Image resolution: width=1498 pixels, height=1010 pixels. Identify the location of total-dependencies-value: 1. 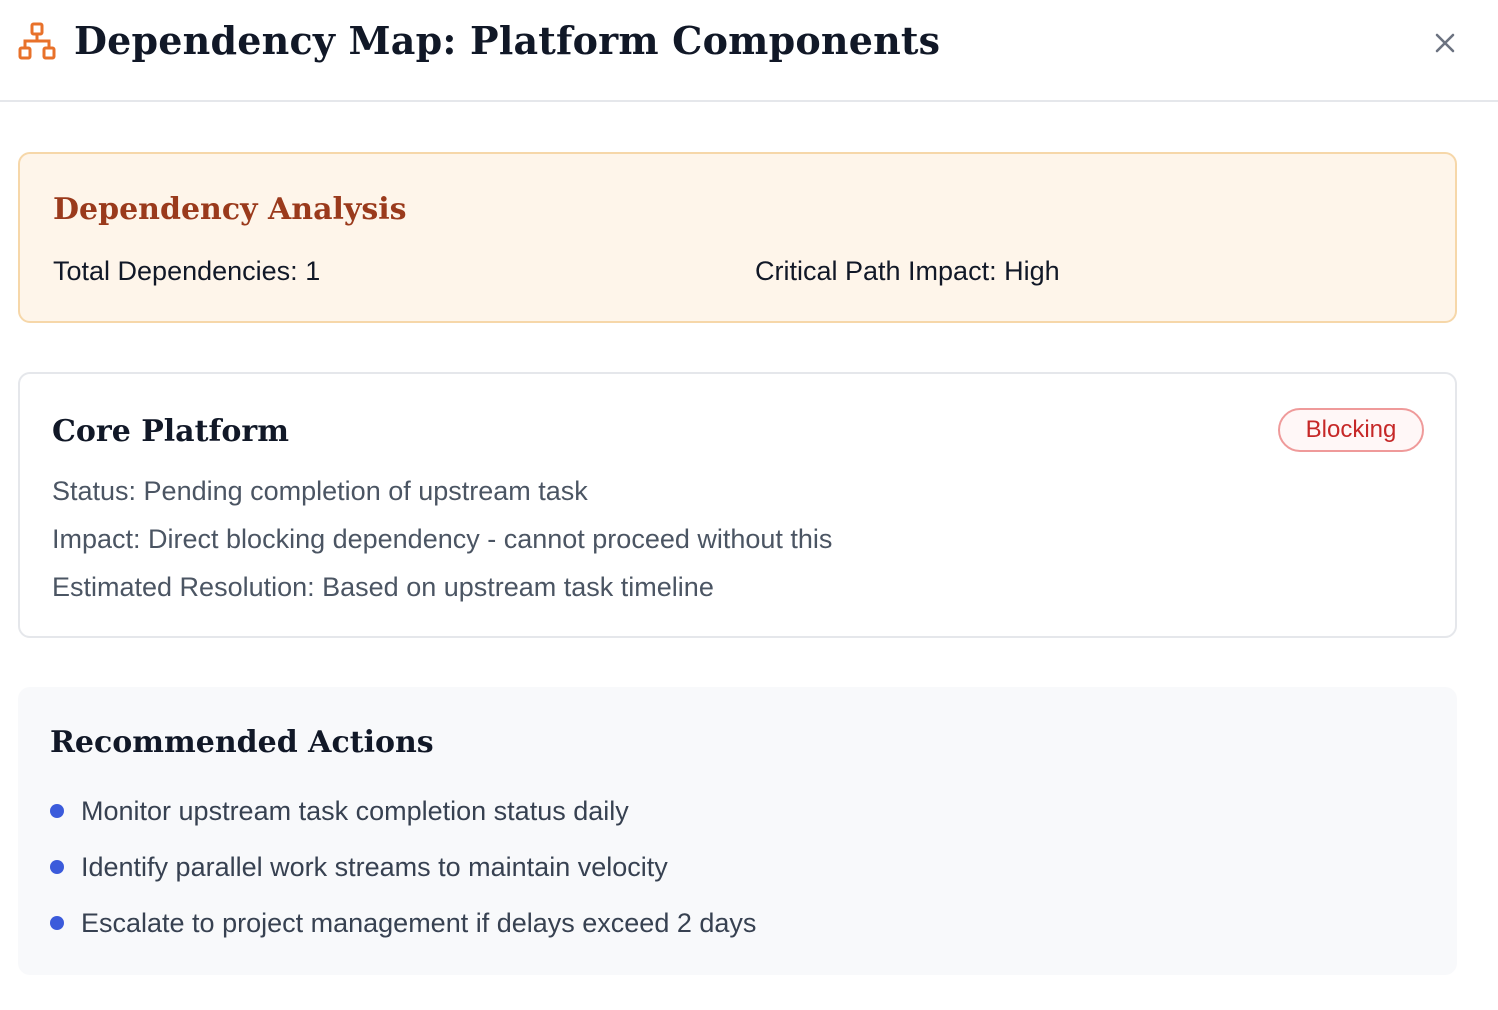
(313, 271).